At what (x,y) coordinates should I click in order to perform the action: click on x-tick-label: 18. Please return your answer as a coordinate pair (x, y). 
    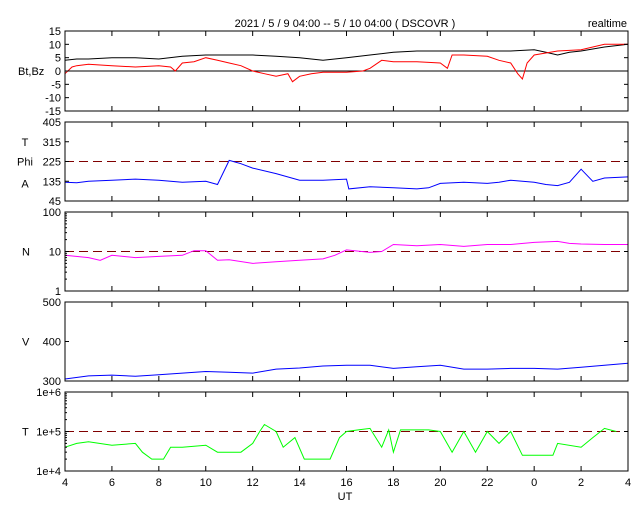
    Looking at the image, I should click on (393, 483).